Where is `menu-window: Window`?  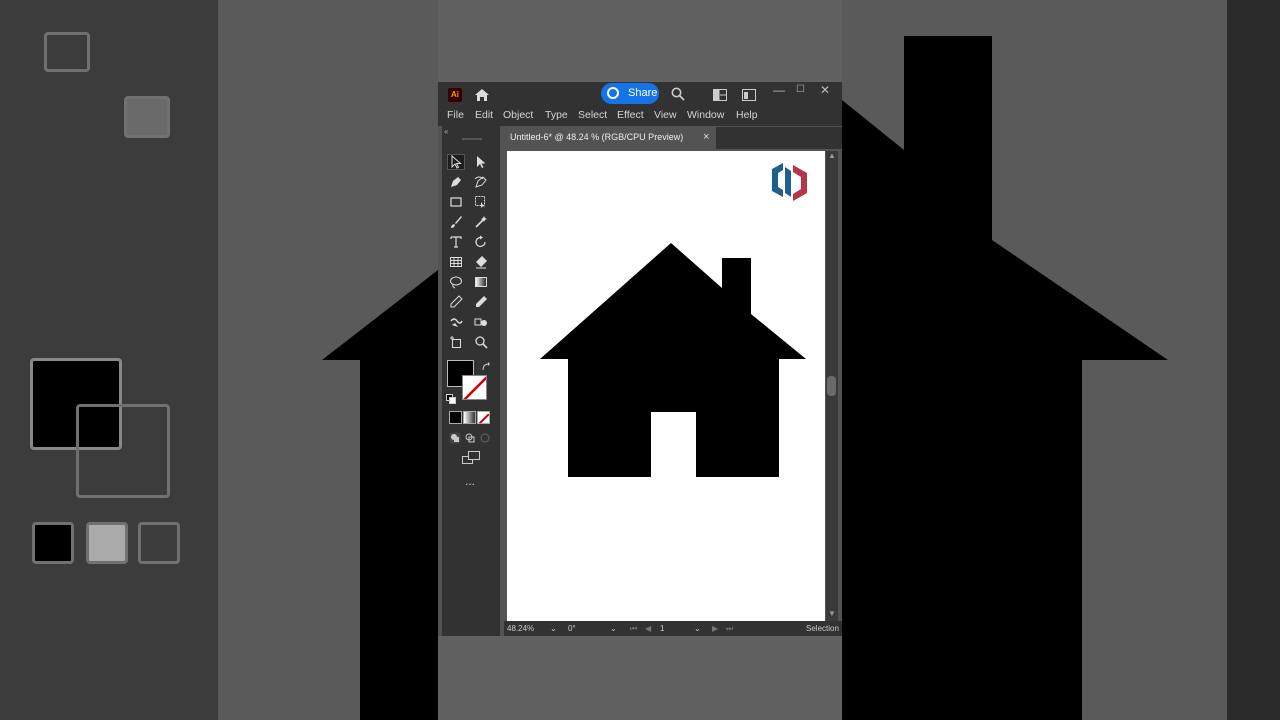
menu-window: Window is located at coordinates (705, 115).